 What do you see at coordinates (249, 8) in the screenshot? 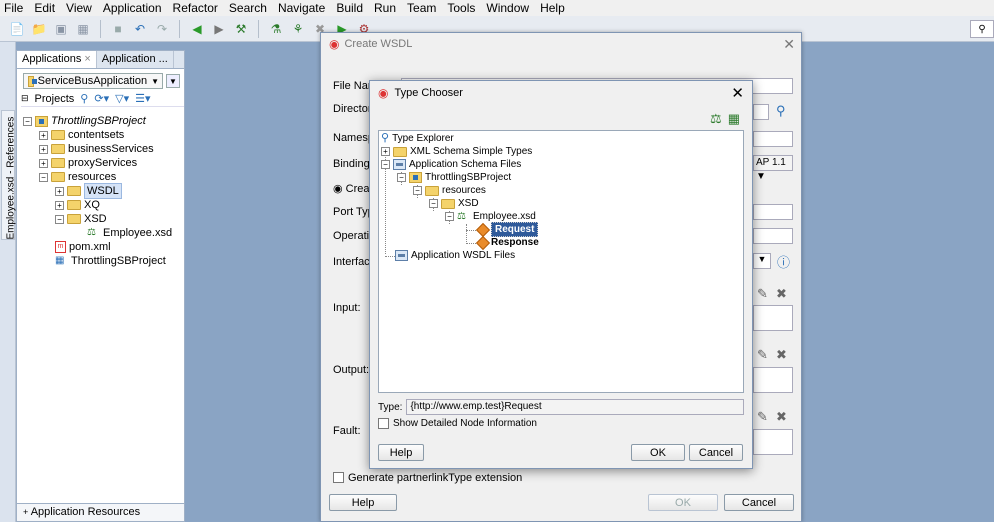
I see `menu-search: Search` at bounding box center [249, 8].